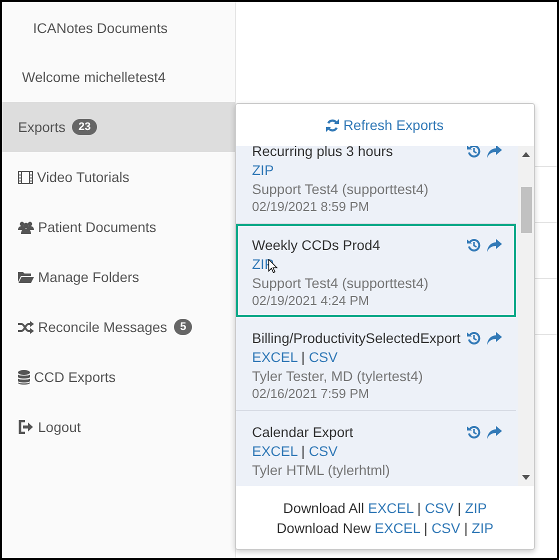  I want to click on film-icon, so click(25, 177).